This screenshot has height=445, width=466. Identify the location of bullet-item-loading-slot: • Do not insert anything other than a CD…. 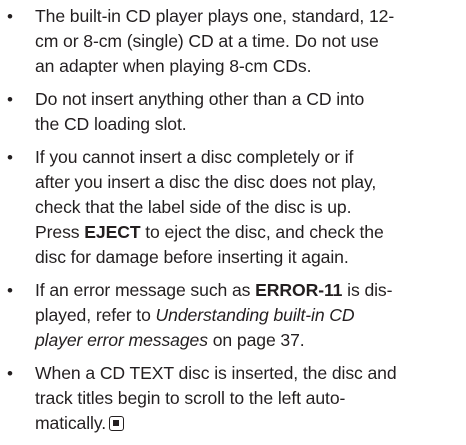
(233, 112).